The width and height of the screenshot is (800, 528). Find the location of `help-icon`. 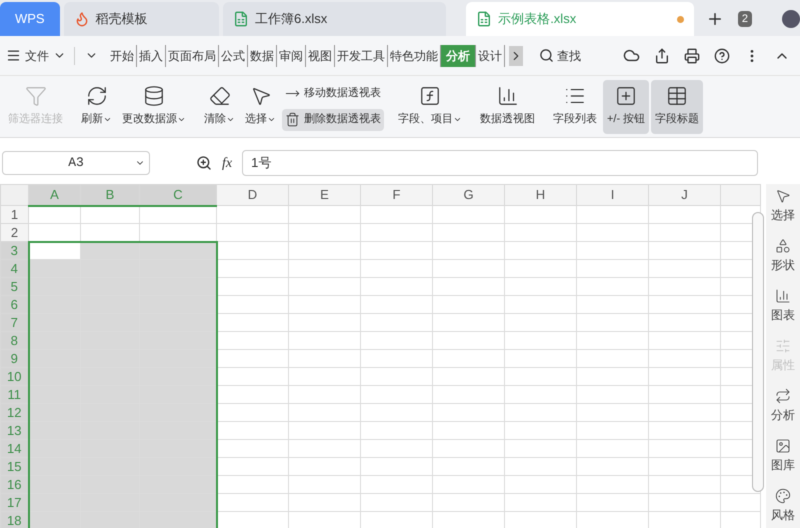

help-icon is located at coordinates (722, 56).